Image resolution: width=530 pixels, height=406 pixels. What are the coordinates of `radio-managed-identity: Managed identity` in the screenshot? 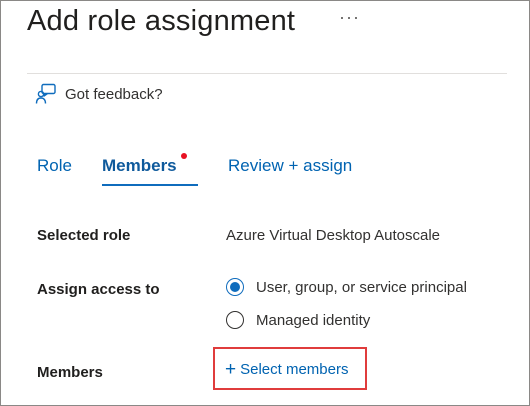 It's located at (298, 320).